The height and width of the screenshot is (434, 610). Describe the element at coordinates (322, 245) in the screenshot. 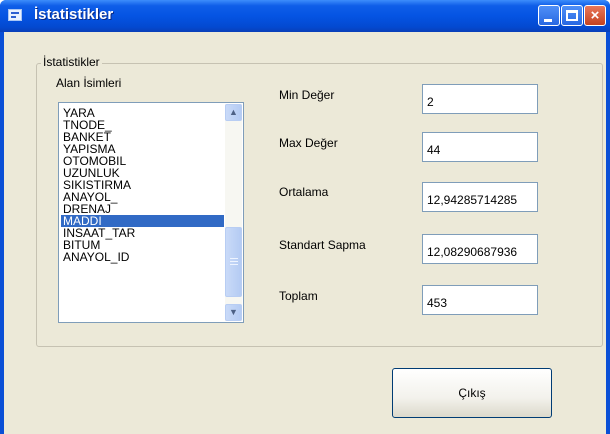

I see `stddev-label: Standart Sapma` at that location.